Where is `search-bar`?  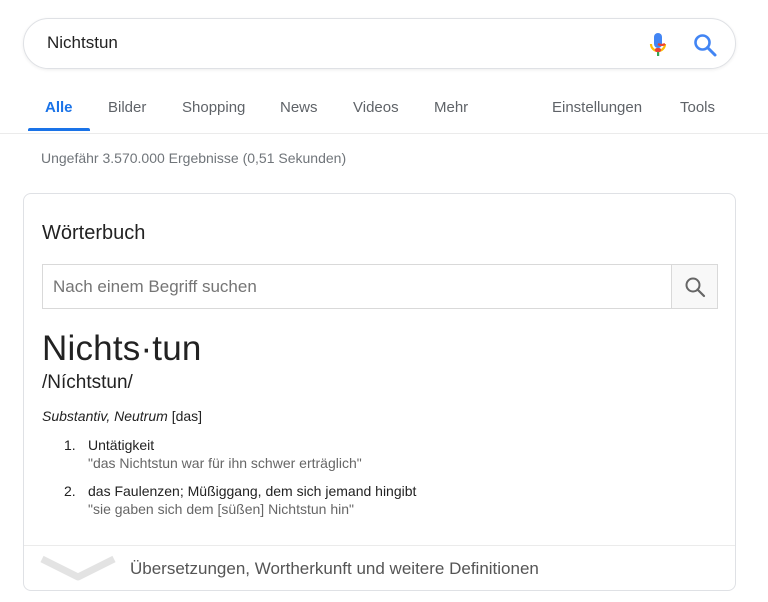 search-bar is located at coordinates (379, 43).